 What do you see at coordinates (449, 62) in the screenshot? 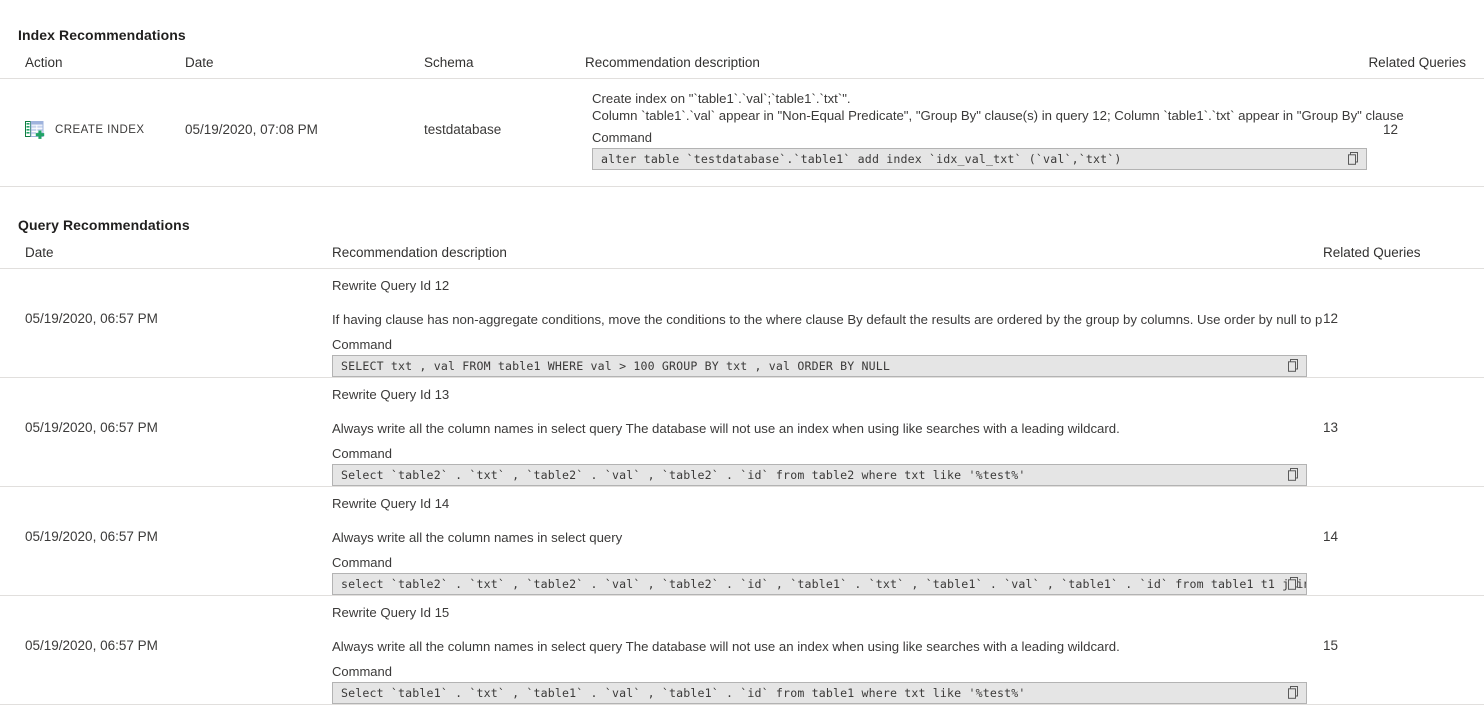
I see `index-column-header-schema: Schema` at bounding box center [449, 62].